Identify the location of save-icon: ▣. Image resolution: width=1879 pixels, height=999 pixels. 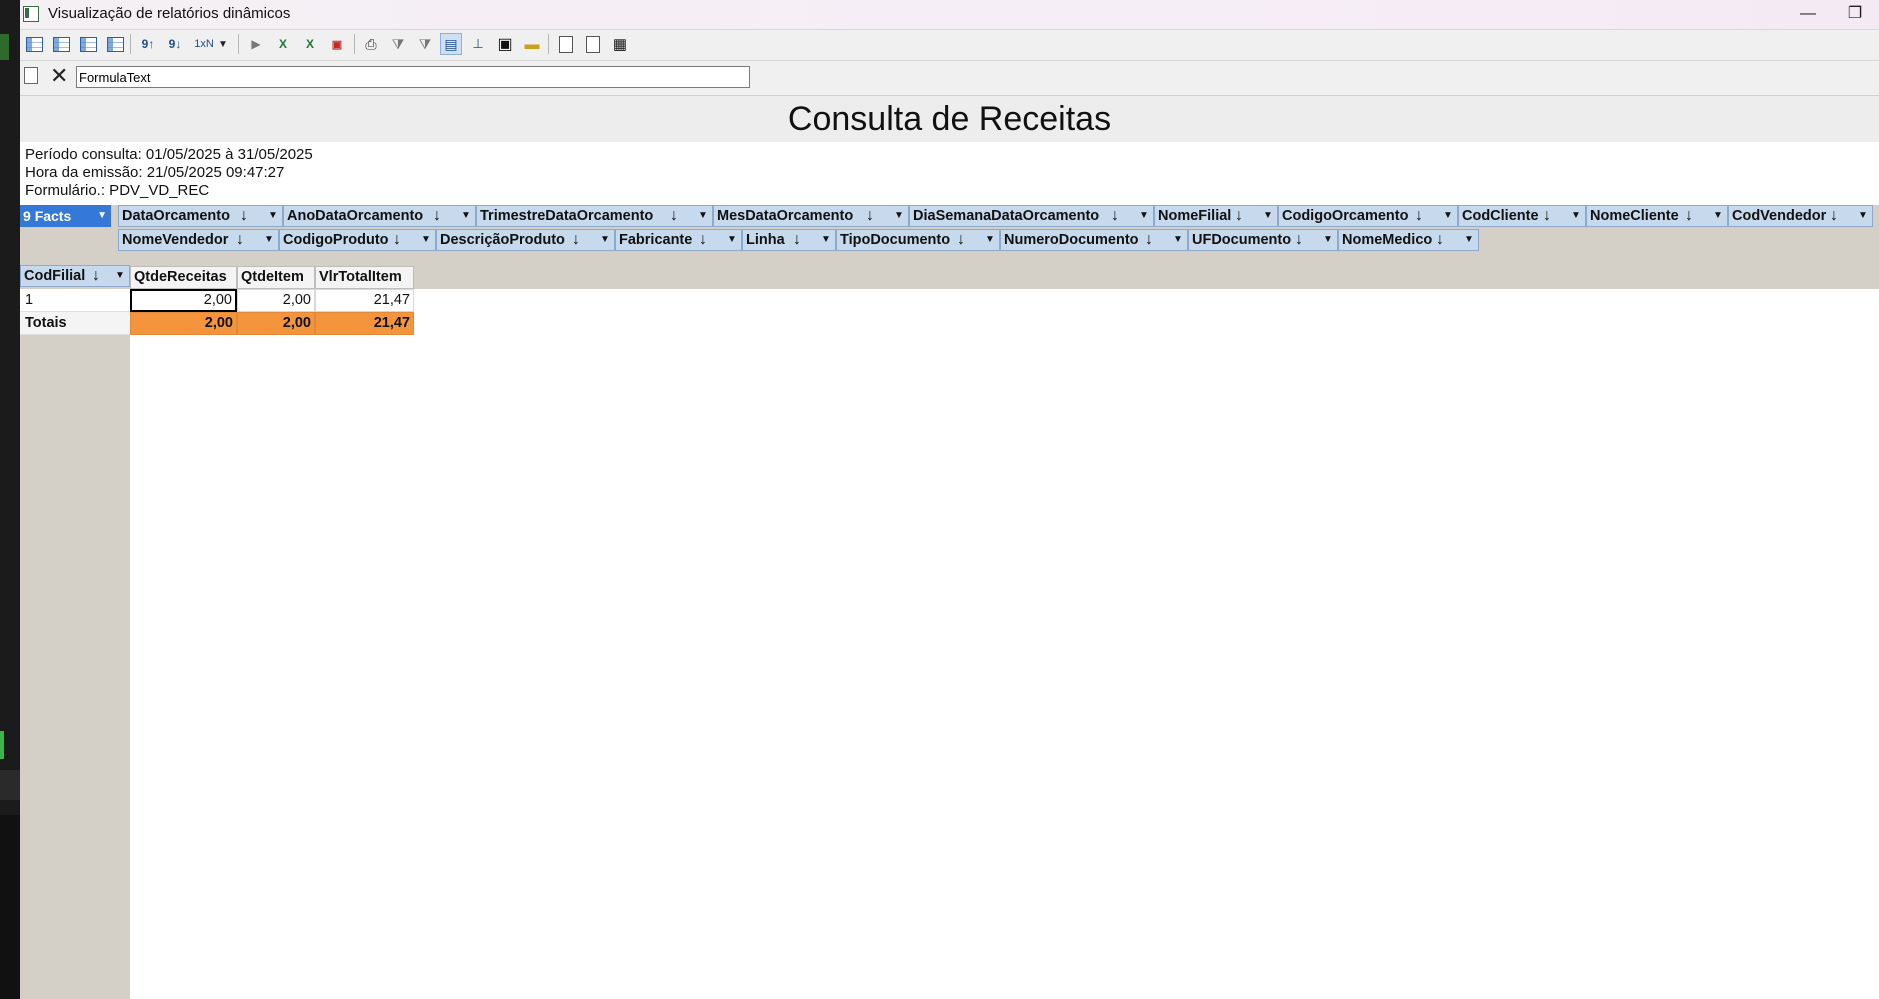
(505, 44).